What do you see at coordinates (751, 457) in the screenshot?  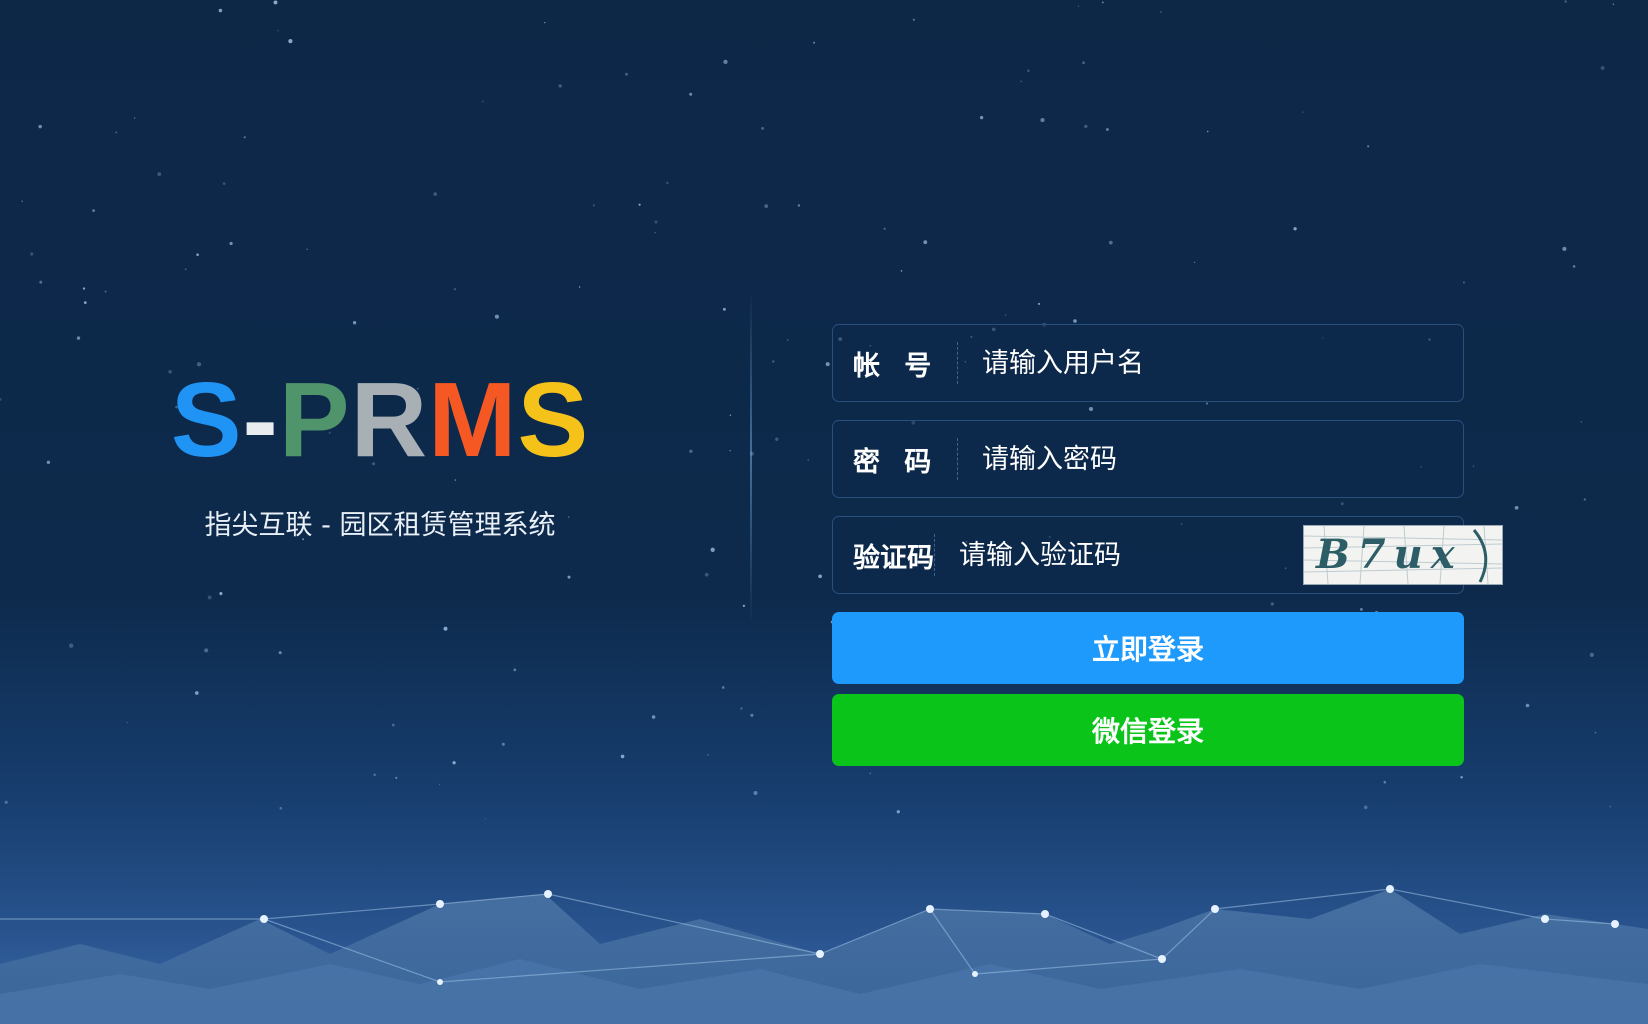 I see `vertical-divider` at bounding box center [751, 457].